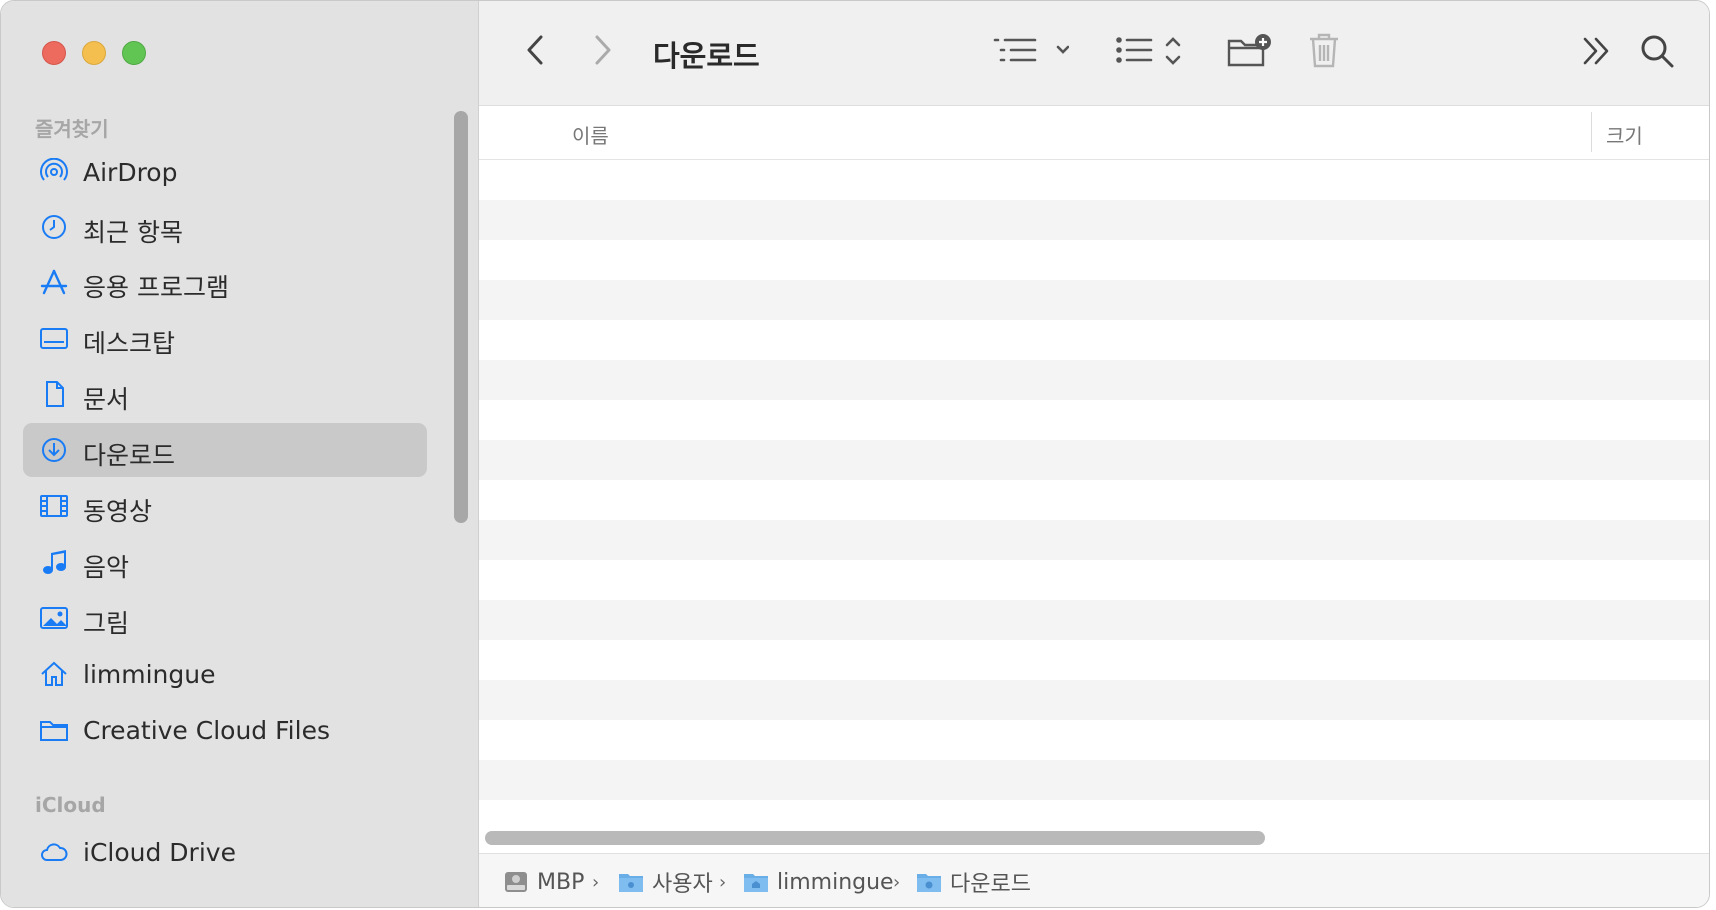 This screenshot has width=1716, height=910. Describe the element at coordinates (225, 506) in the screenshot. I see `sidebar-item-movies: 동영상` at that location.